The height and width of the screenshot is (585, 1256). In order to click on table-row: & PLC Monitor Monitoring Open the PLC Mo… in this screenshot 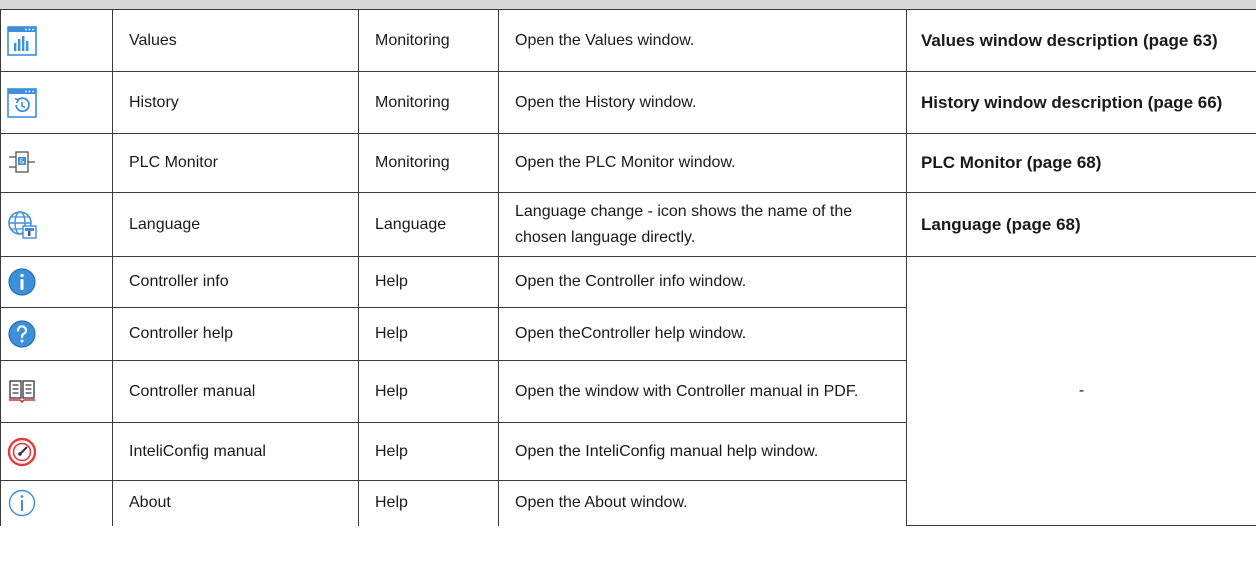, I will do `click(628, 163)`.